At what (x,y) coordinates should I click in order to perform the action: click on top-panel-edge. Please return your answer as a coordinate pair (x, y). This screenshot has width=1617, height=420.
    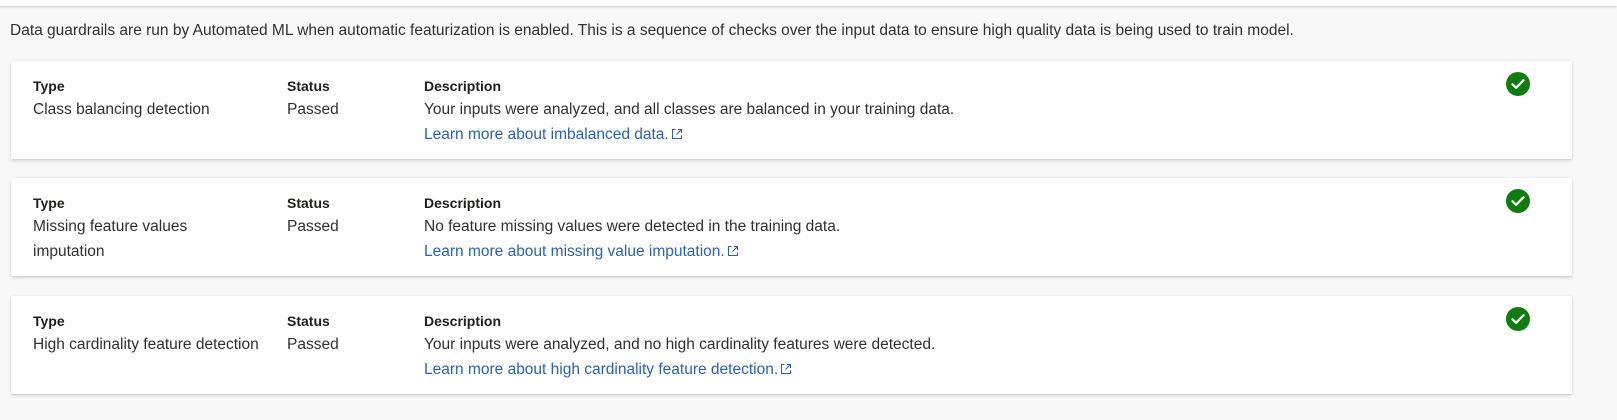
    Looking at the image, I should click on (808, 3).